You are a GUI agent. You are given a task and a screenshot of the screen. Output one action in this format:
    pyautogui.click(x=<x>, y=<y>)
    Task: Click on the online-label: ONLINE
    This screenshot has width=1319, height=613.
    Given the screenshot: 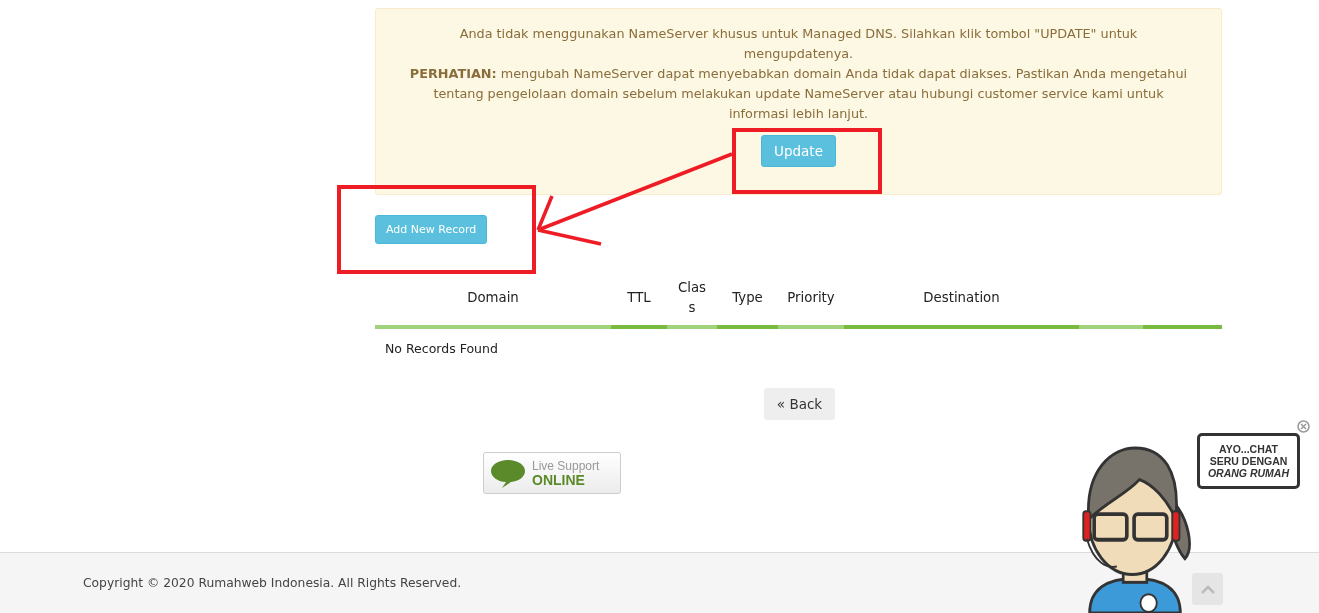 What is the action you would take?
    pyautogui.click(x=558, y=480)
    